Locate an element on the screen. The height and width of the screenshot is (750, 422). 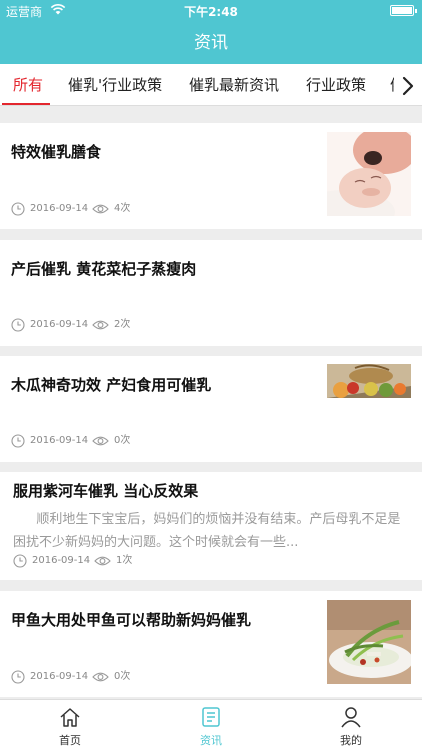
tabbar-mine-label: 我的 is located at coordinates (351, 740).